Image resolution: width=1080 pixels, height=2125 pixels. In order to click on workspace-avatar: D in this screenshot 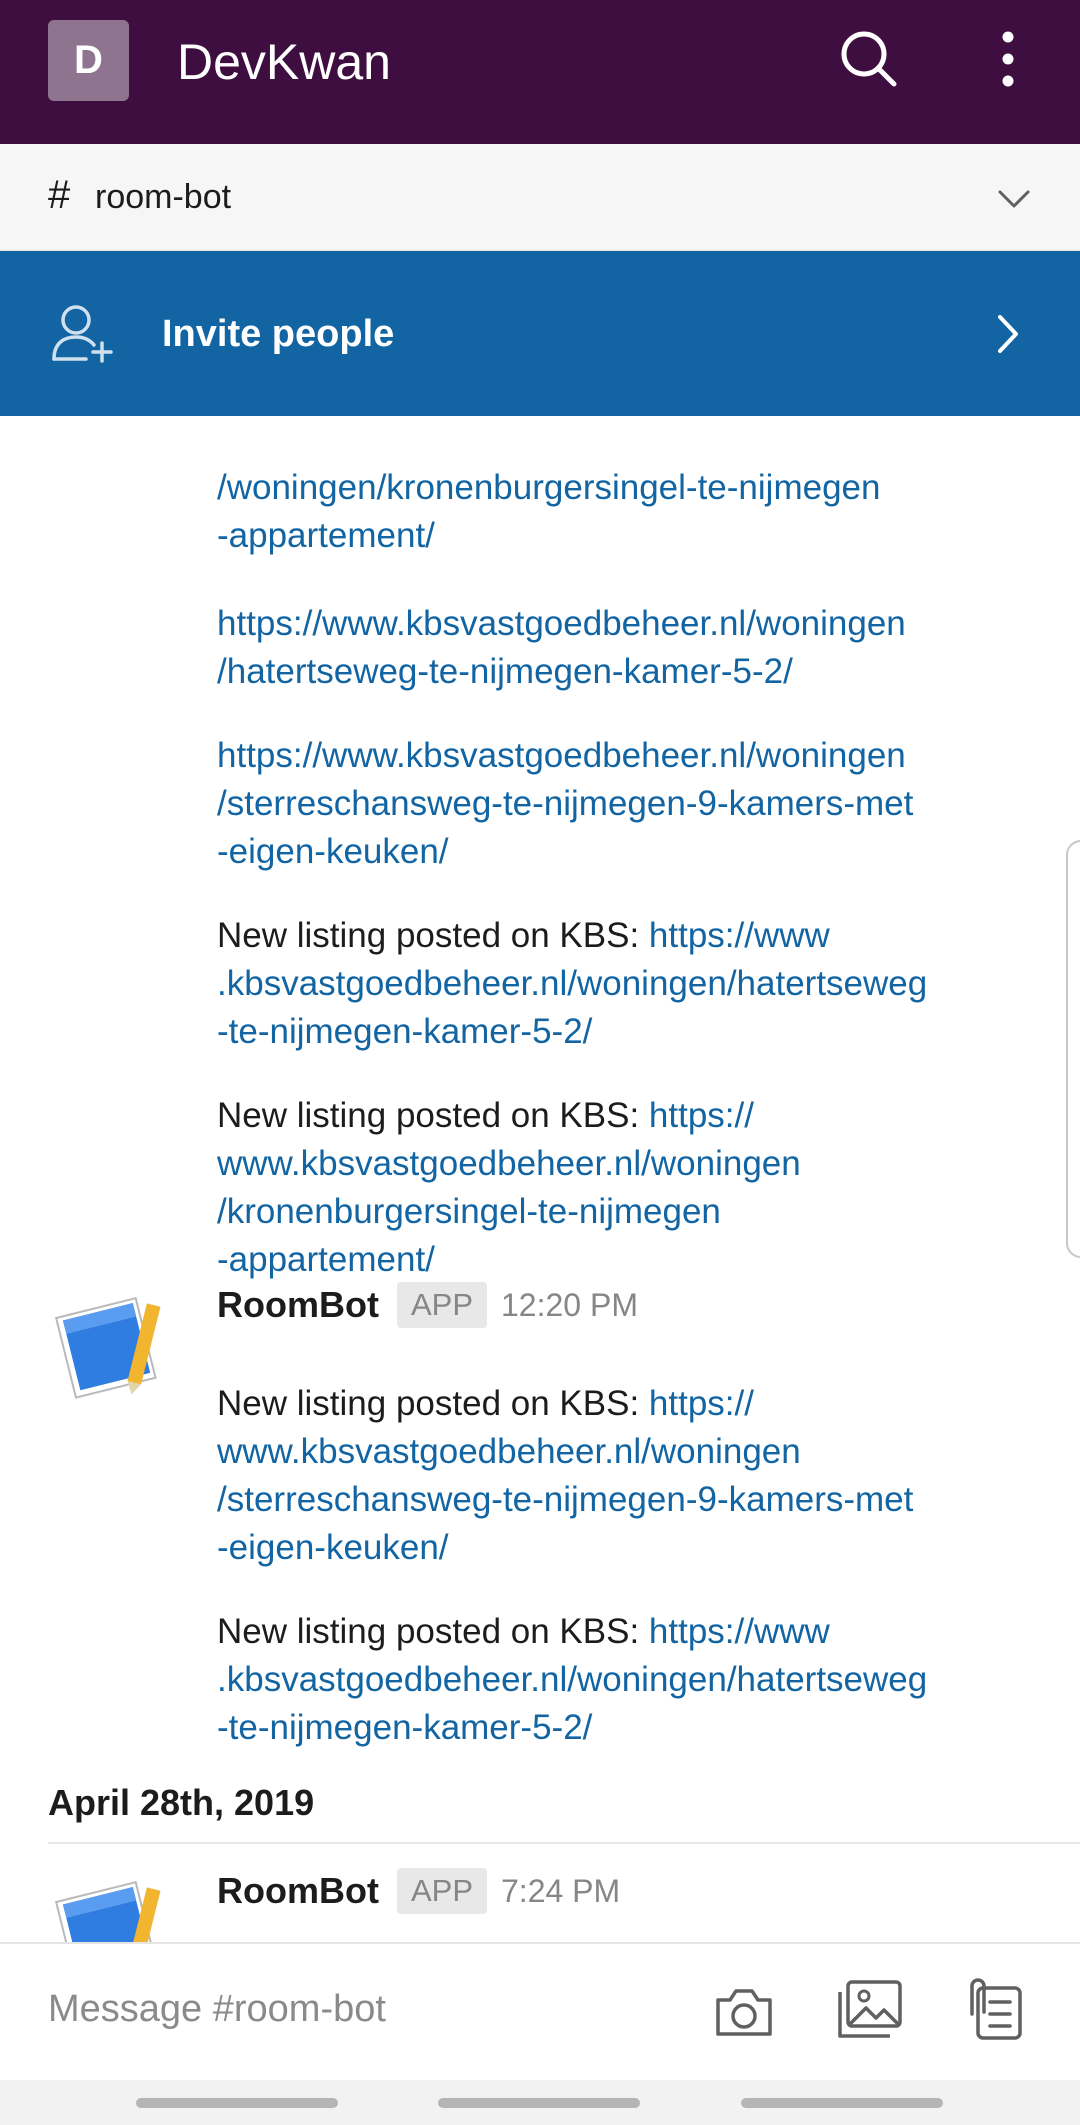, I will do `click(88, 60)`.